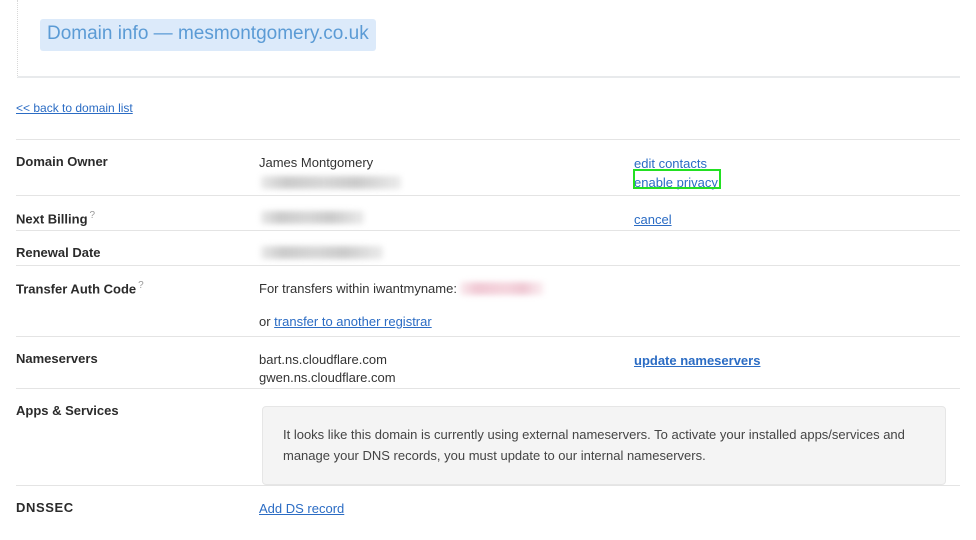 This screenshot has height=540, width=976. Describe the element at coordinates (446, 167) in the screenshot. I see `row-value-domain-owner: James Montgomery` at that location.